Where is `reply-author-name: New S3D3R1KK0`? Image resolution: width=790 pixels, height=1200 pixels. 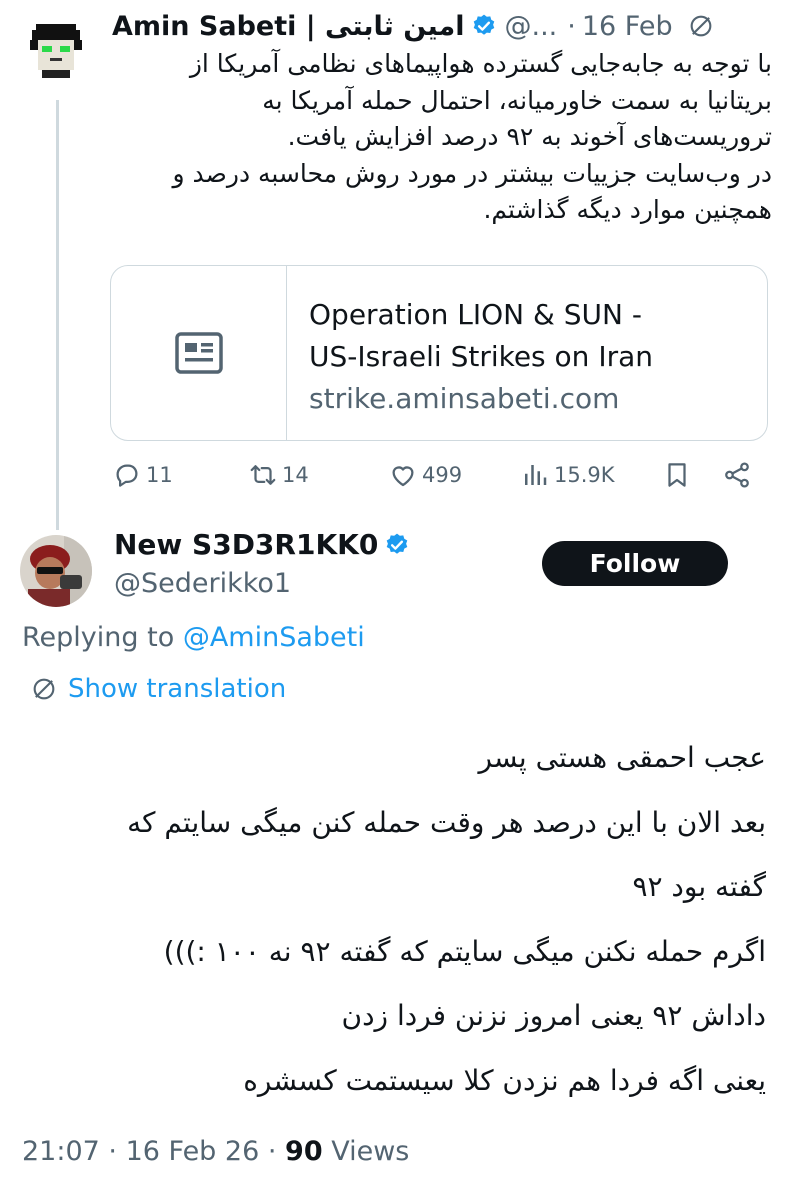 reply-author-name: New S3D3R1KK0 is located at coordinates (246, 544).